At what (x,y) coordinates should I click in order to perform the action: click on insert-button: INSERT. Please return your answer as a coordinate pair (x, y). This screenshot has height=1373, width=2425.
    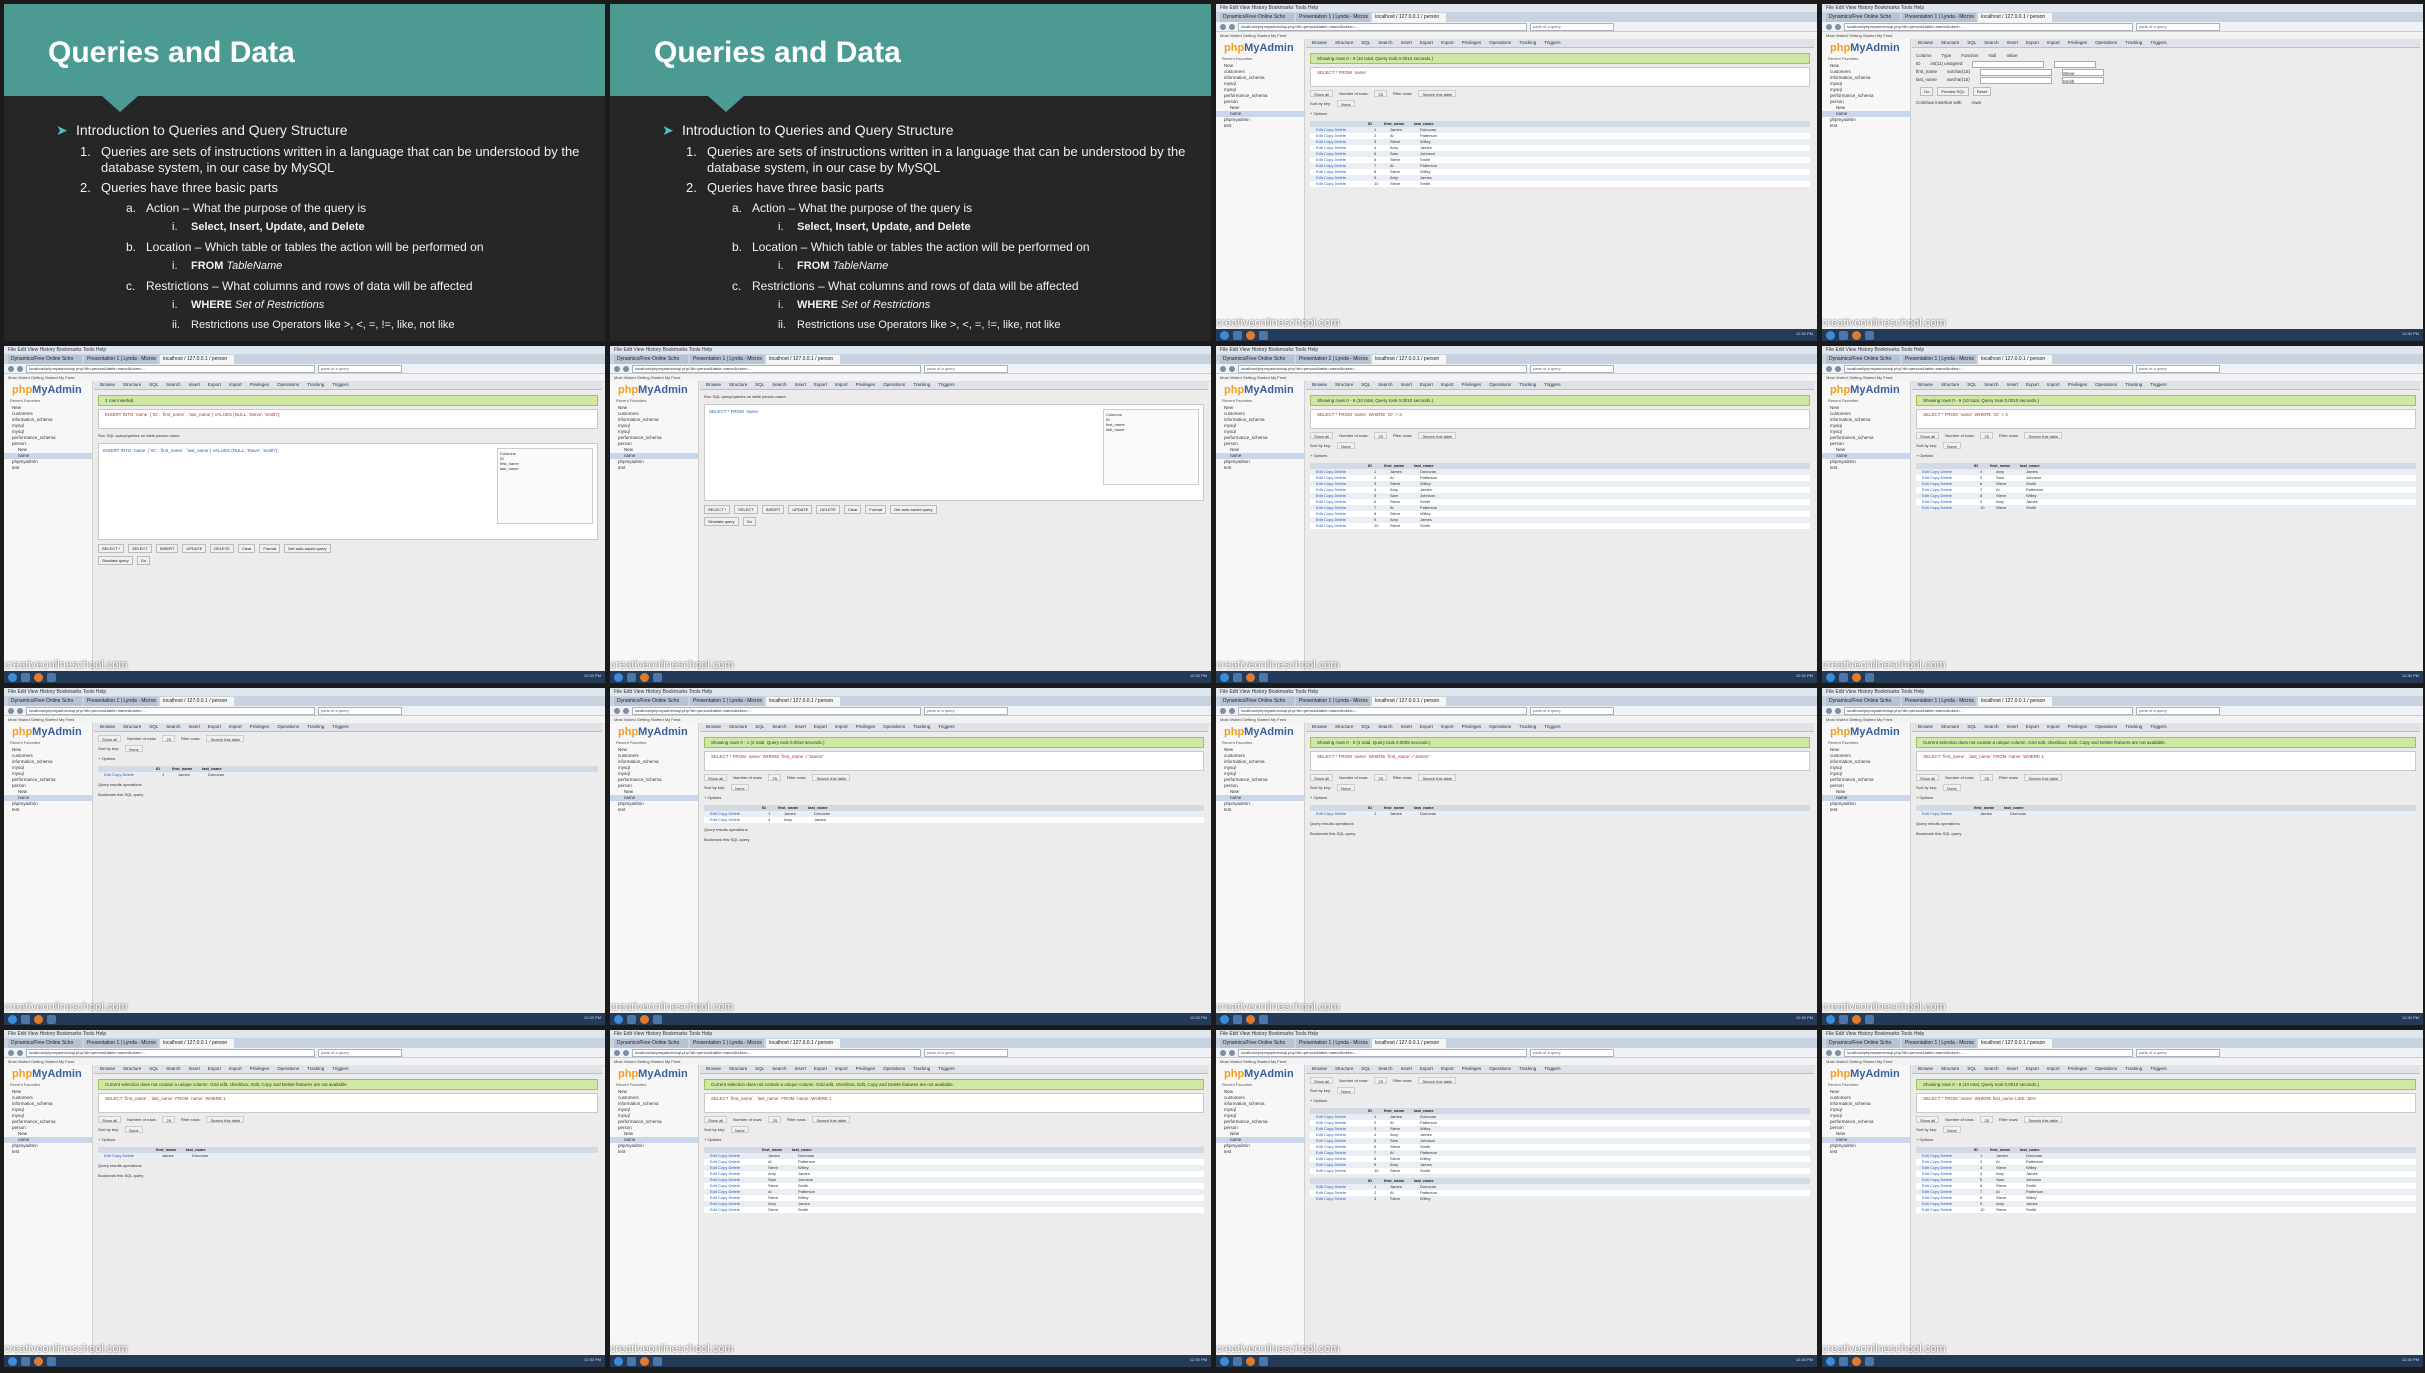
    Looking at the image, I should click on (773, 509).